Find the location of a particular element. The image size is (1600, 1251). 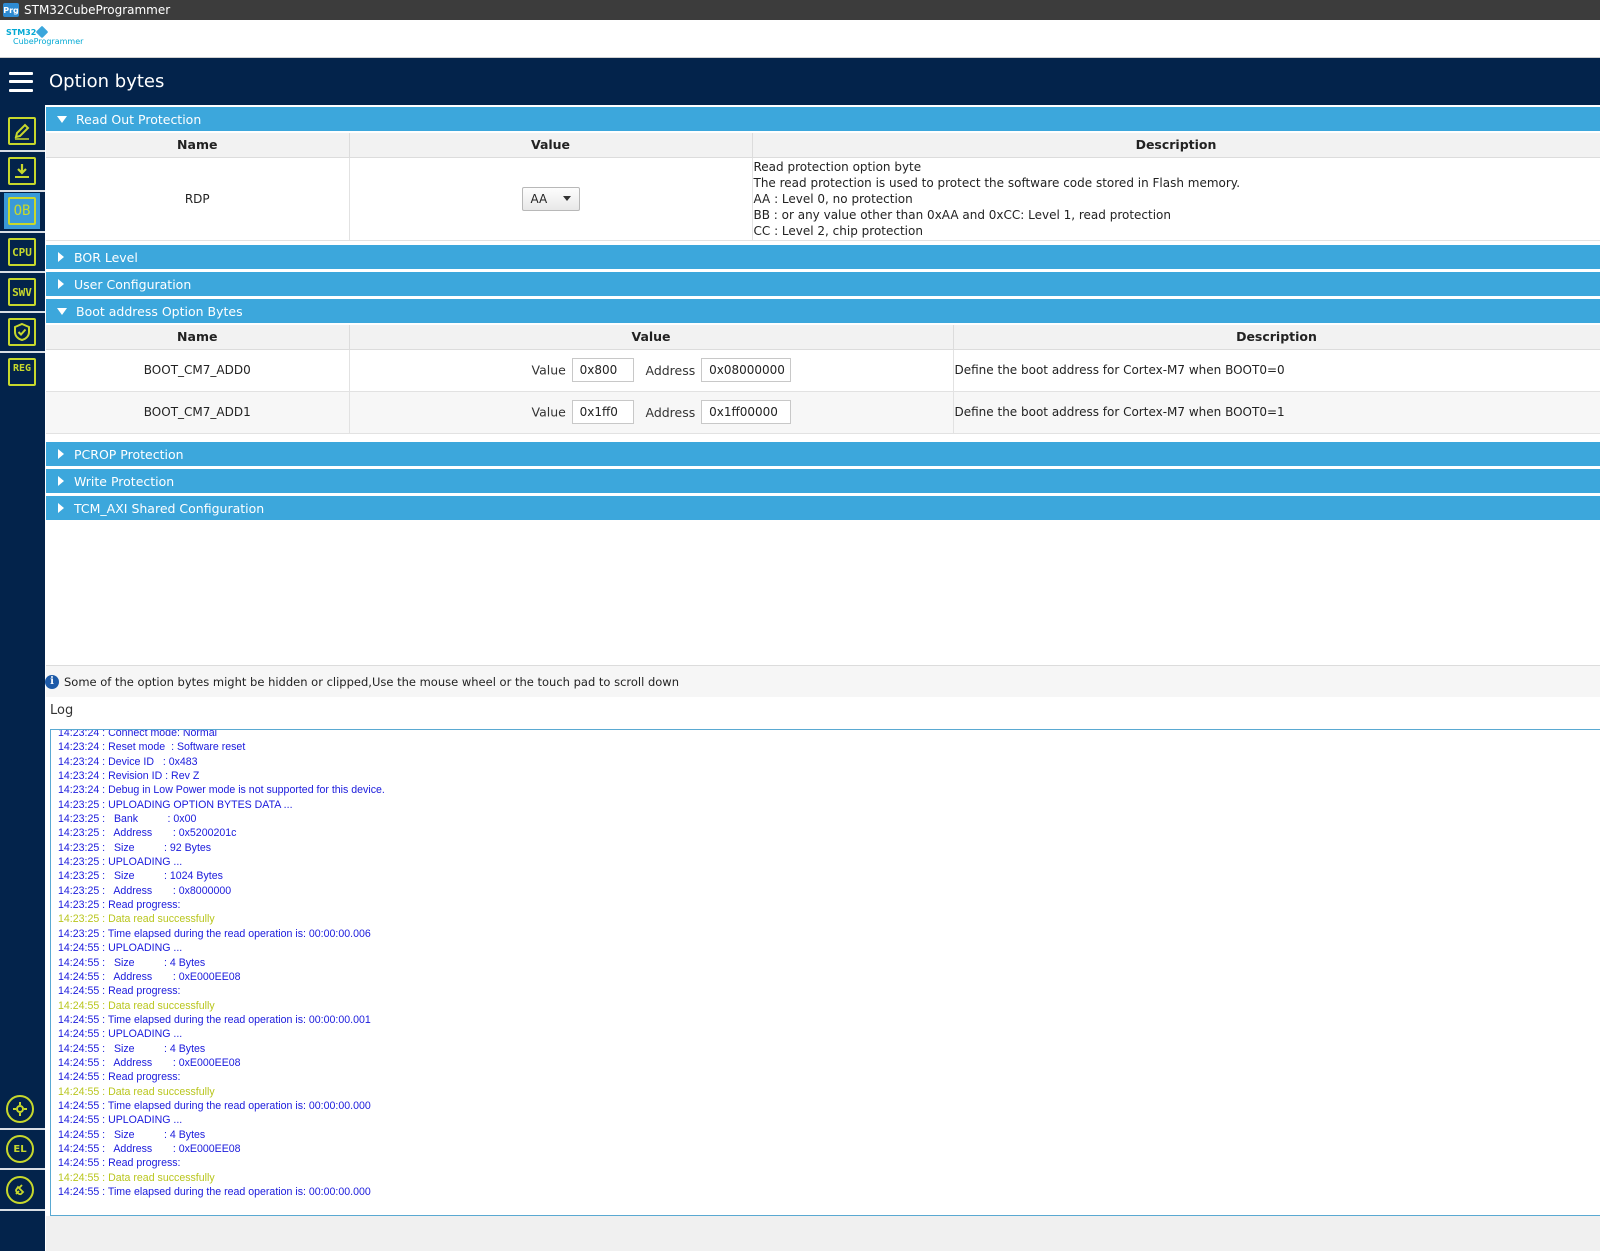

boot-row-name: BOOT_CM7_ADD0 is located at coordinates (198, 370).